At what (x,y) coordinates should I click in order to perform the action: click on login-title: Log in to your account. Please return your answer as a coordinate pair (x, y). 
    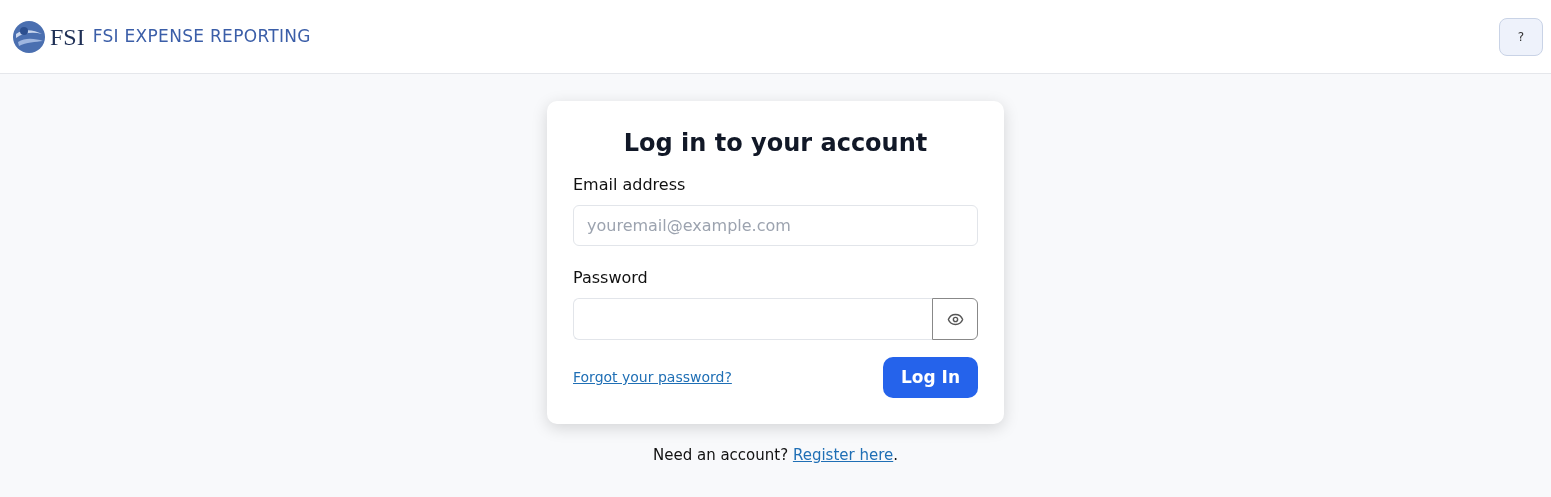
    Looking at the image, I should click on (775, 143).